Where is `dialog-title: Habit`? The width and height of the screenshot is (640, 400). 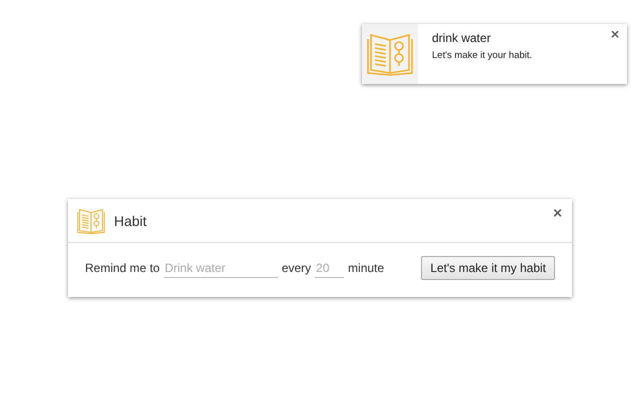 dialog-title: Habit is located at coordinates (130, 220).